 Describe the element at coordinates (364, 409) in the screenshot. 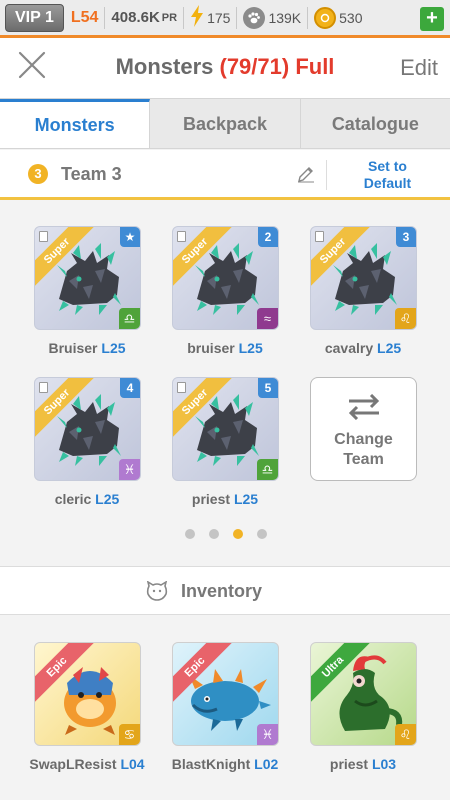

I see `swap-icon` at that location.